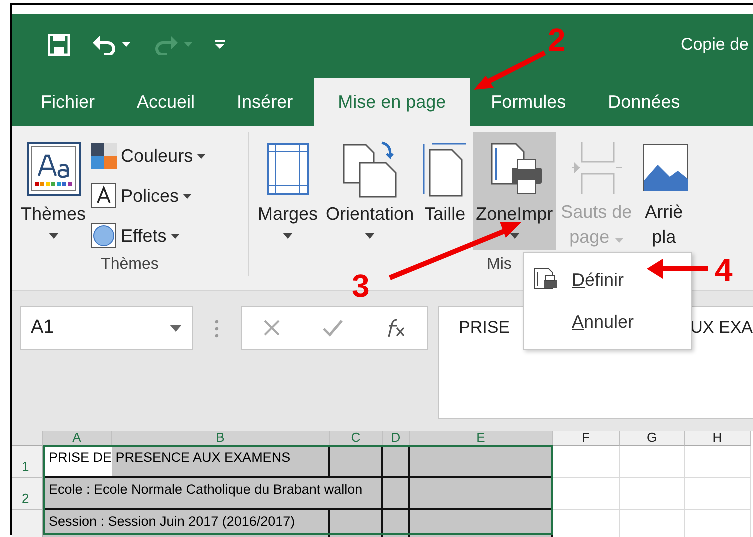 Image resolution: width=753 pixels, height=537 pixels. Describe the element at coordinates (172, 521) in the screenshot. I see `cell-text: Session : Session Juin 2017 (2016/2017)` at that location.